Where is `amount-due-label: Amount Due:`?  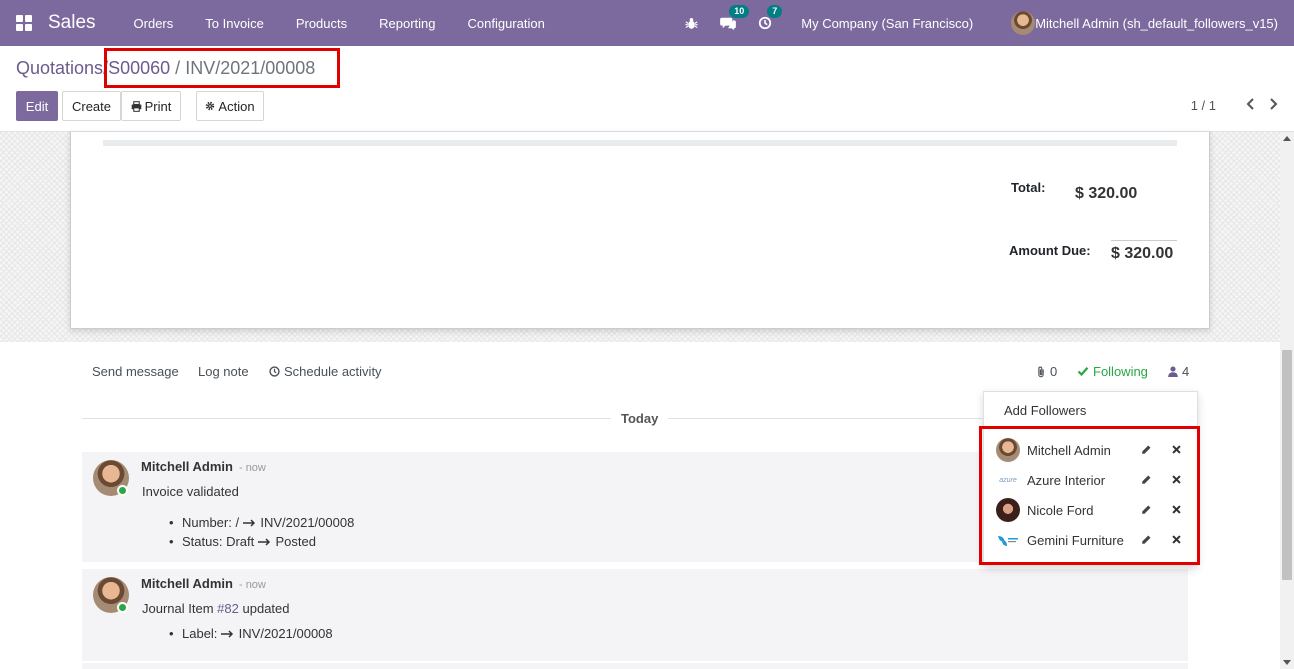
amount-due-label: Amount Due: is located at coordinates (1050, 250).